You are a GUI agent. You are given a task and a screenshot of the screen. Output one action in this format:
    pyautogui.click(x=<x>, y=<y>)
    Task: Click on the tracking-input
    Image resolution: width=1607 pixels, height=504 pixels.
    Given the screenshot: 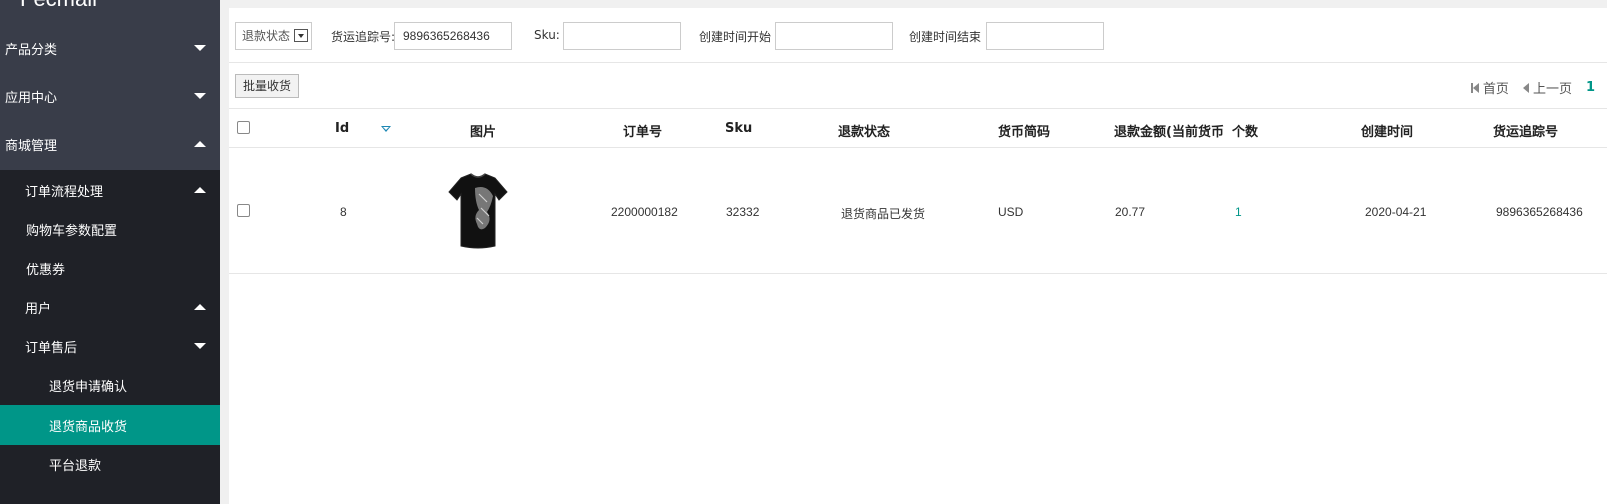 What is the action you would take?
    pyautogui.click(x=453, y=36)
    